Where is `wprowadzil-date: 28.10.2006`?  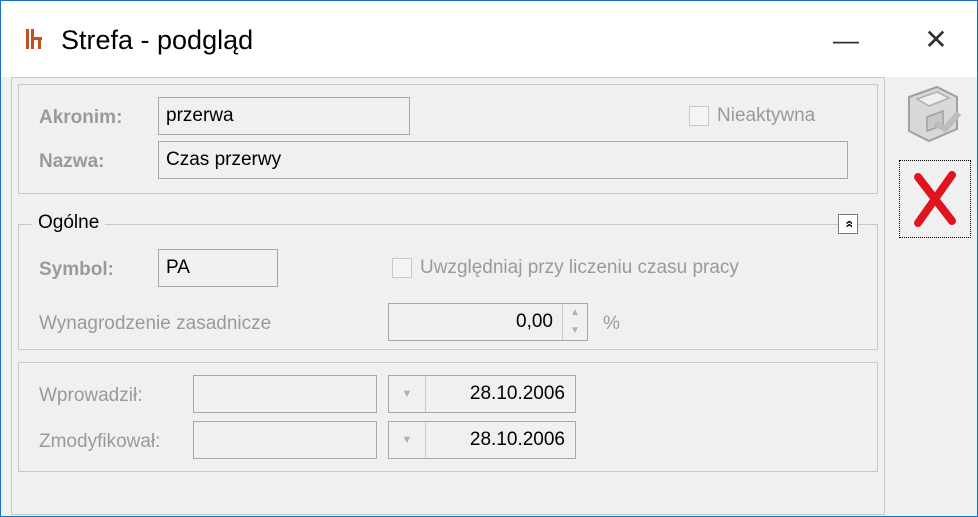
wprowadzil-date: 28.10.2006 is located at coordinates (517, 393).